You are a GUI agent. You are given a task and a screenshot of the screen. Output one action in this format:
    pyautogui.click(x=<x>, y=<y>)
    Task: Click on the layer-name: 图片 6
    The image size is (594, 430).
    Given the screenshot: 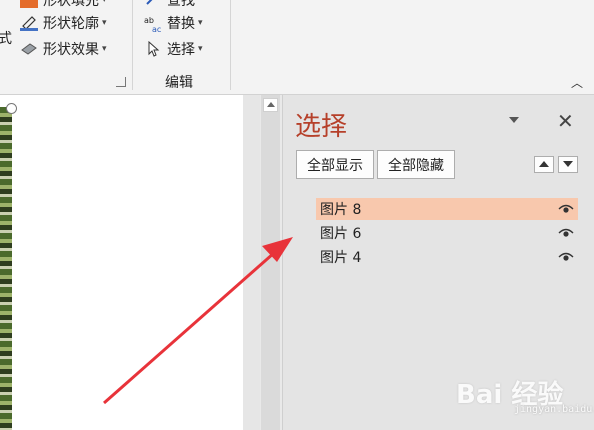 What is the action you would take?
    pyautogui.click(x=341, y=234)
    